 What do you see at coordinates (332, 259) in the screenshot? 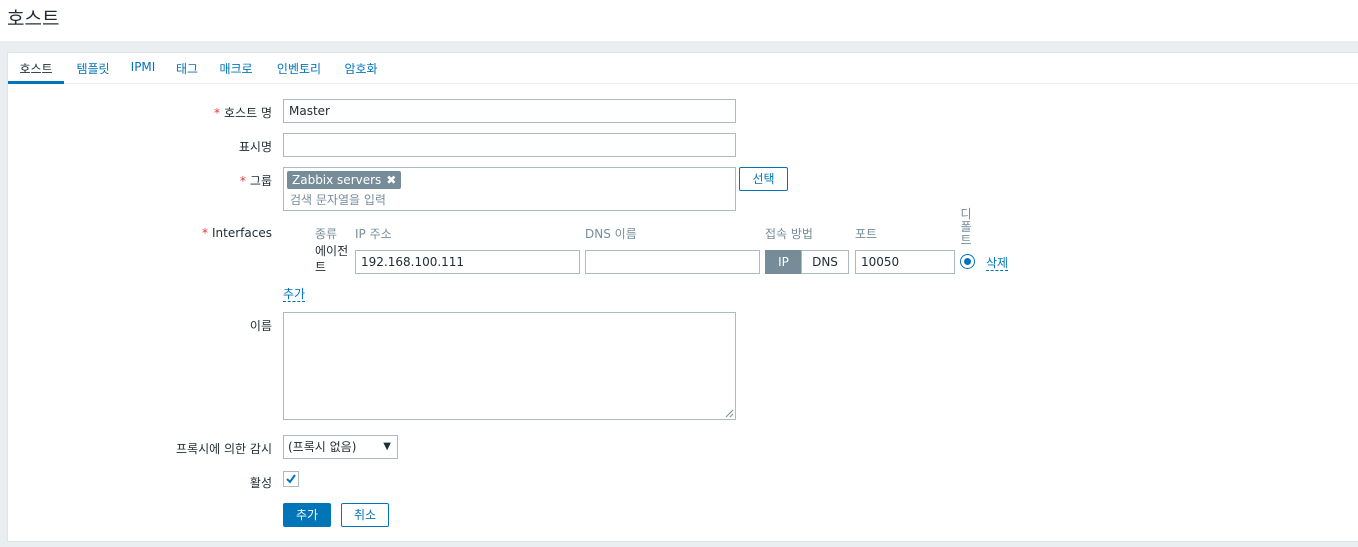
I see `interface-type-agent: 에이전트` at bounding box center [332, 259].